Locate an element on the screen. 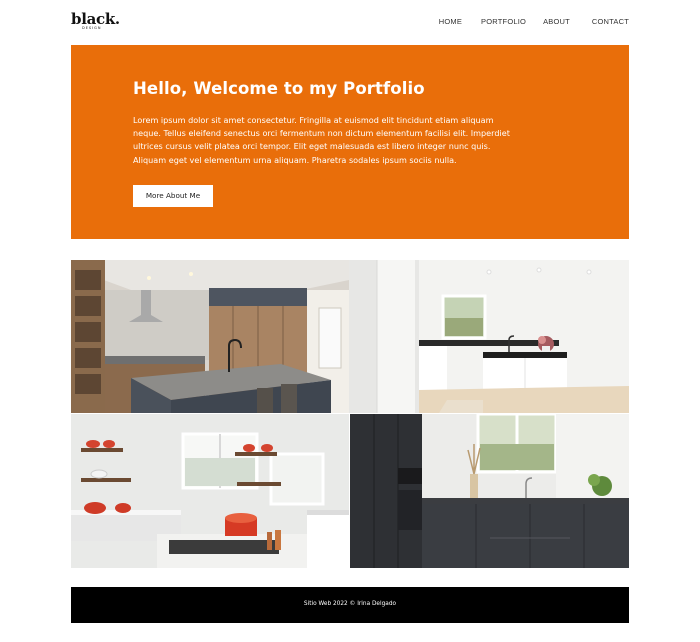  open-shelves-kitchen-photo is located at coordinates (210, 491).